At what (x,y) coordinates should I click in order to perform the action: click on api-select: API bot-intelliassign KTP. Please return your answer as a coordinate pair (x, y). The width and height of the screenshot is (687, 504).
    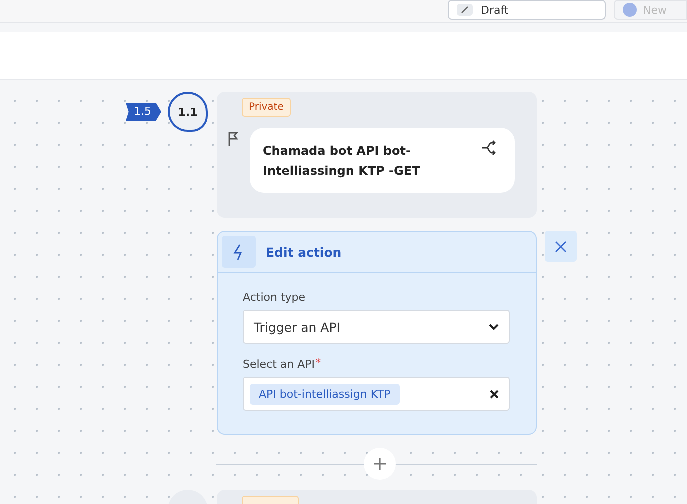
    Looking at the image, I should click on (376, 394).